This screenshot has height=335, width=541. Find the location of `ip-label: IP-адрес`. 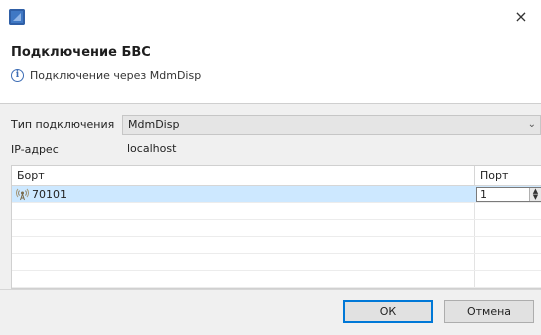

ip-label: IP-адрес is located at coordinates (35, 149).